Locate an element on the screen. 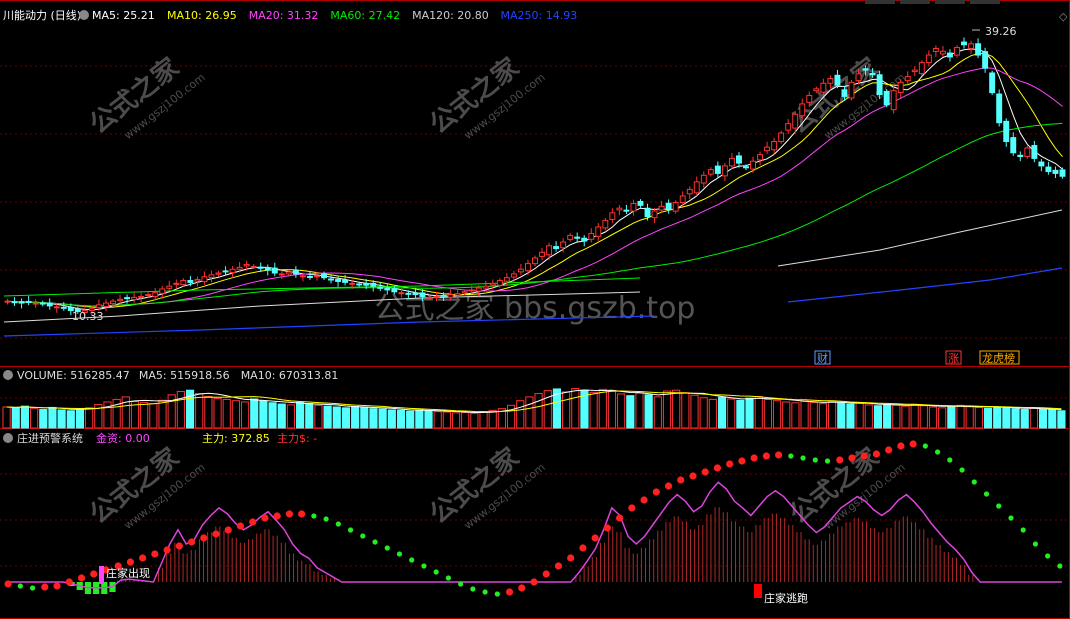 Image resolution: width=1070 pixels, height=619 pixels. volume-label: MA5: 515918.56 is located at coordinates (184, 375).